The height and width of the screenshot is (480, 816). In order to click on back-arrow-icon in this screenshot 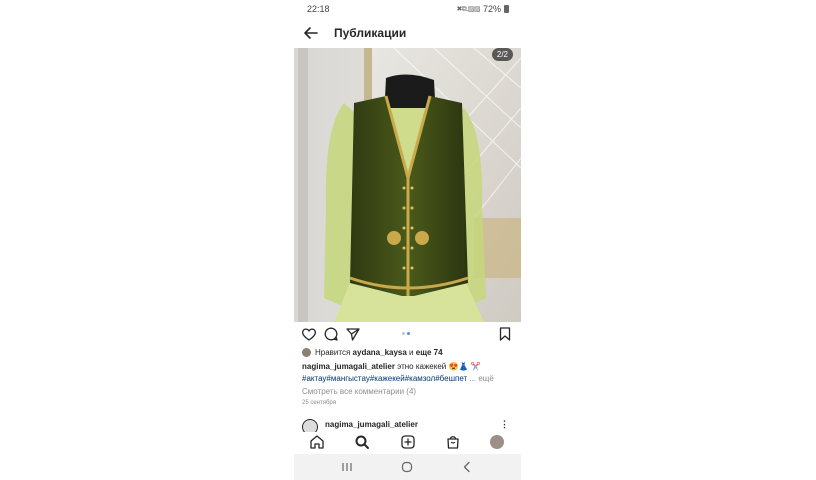, I will do `click(311, 33)`.